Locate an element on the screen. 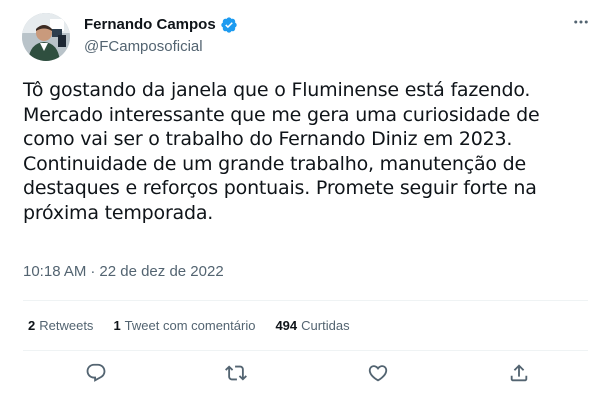  likes-stat: 494 Curtidas is located at coordinates (312, 326).